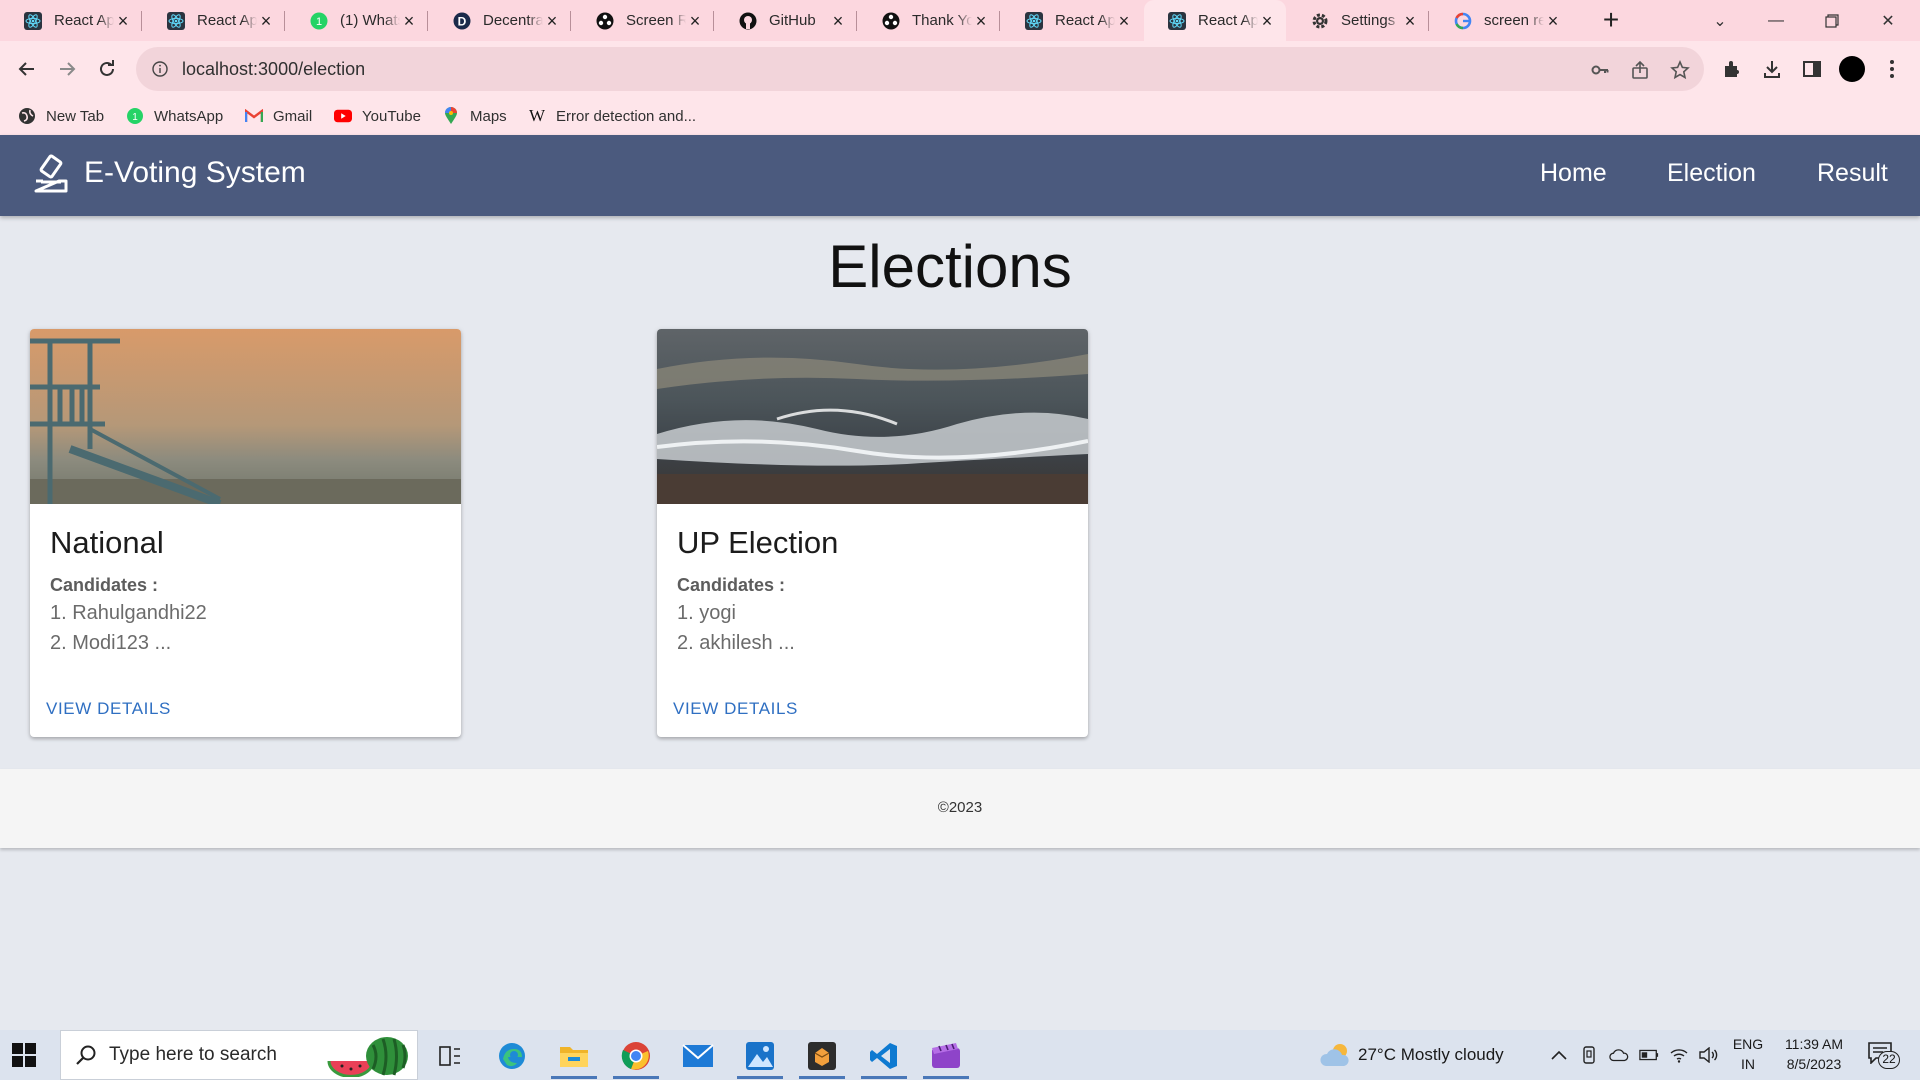 This screenshot has width=1920, height=1080. What do you see at coordinates (1832, 20) in the screenshot?
I see `restore-button` at bounding box center [1832, 20].